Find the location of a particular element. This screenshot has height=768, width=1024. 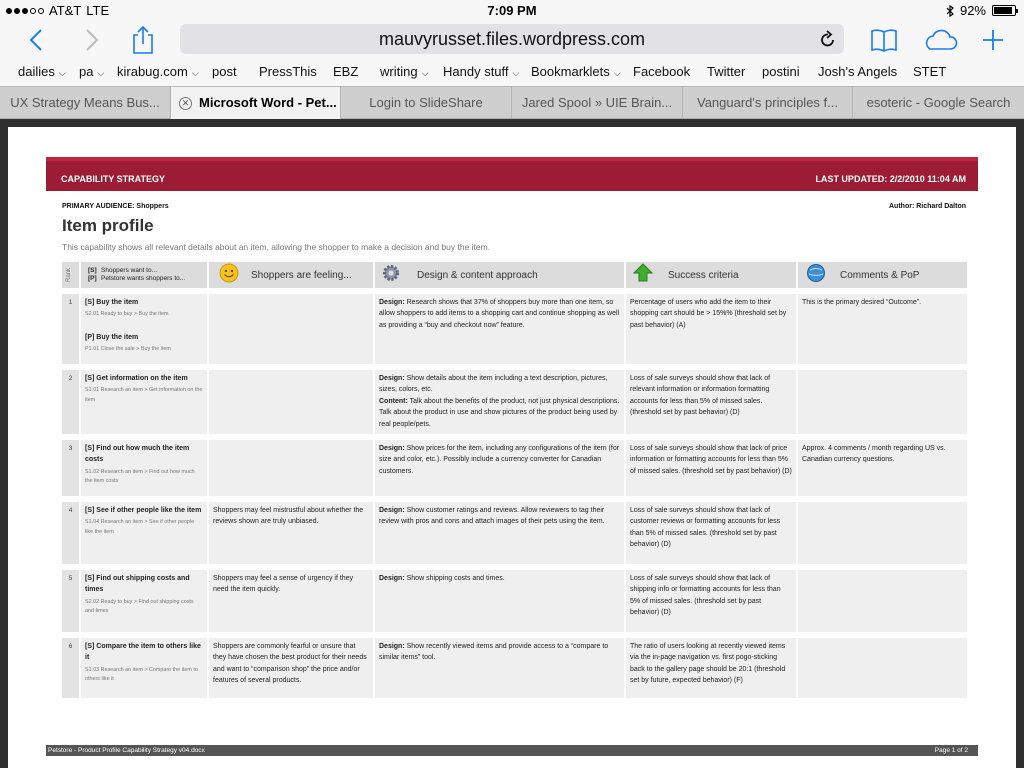

forward-button is located at coordinates (92, 40).